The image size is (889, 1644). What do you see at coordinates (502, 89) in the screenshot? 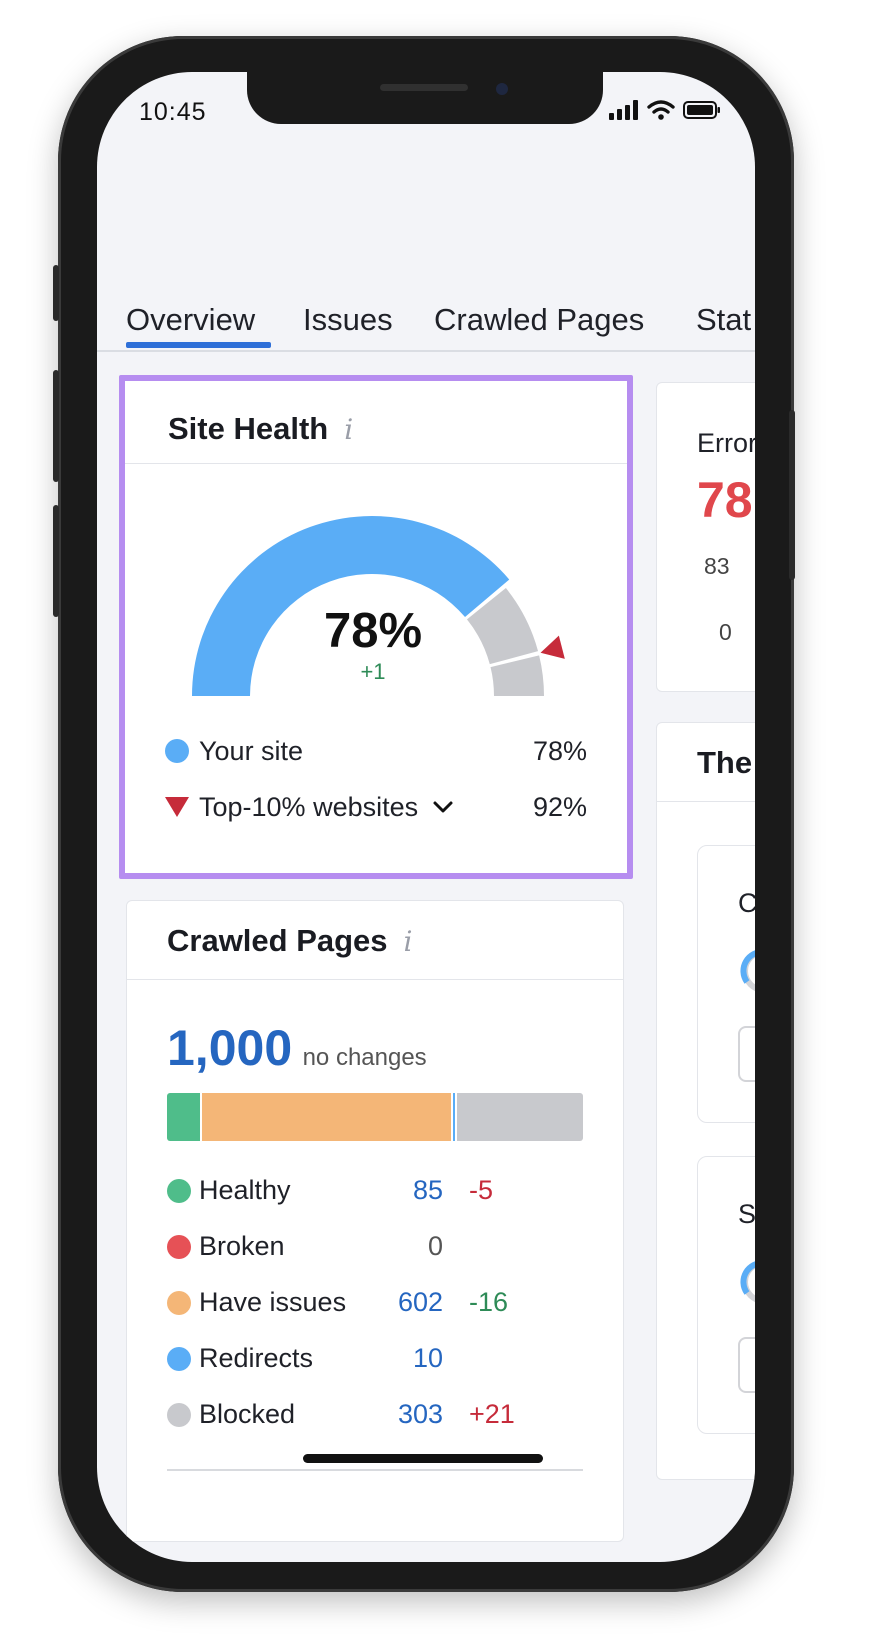
I see `front-camera` at bounding box center [502, 89].